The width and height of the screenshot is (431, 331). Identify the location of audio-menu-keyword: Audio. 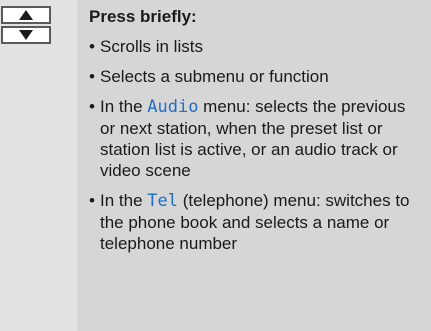
(173, 107).